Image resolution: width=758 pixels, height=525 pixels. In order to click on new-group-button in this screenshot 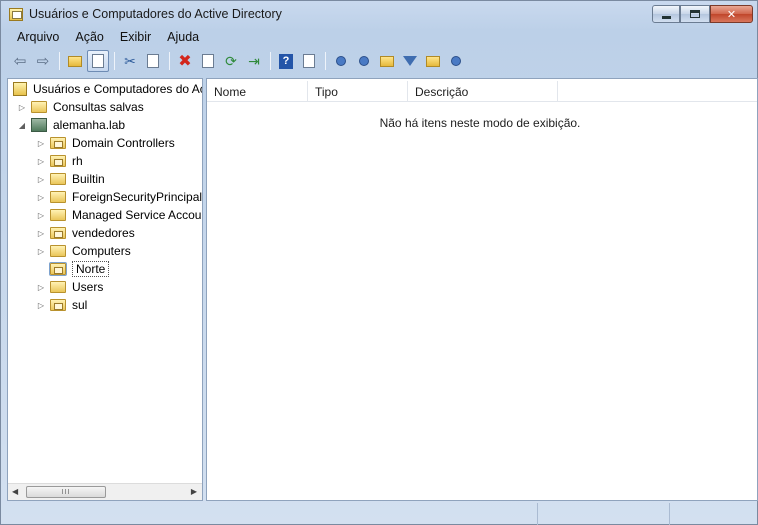, I will do `click(364, 61)`.